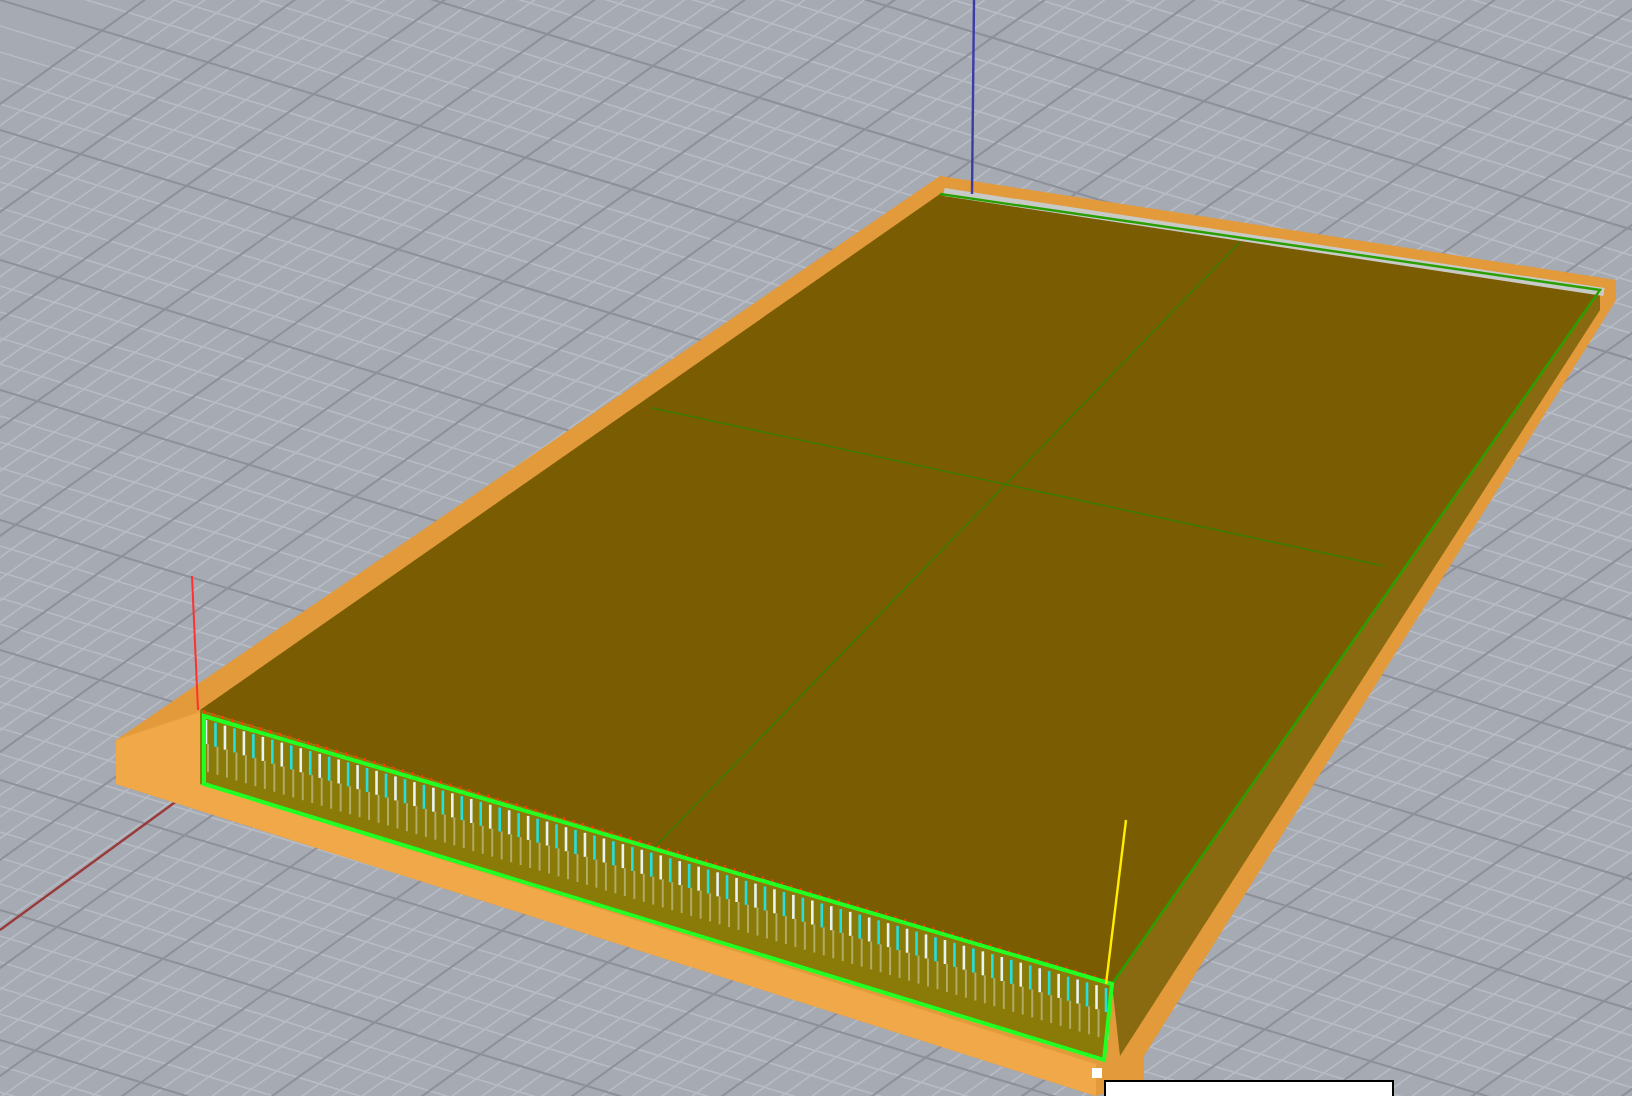 This screenshot has width=1632, height=1096. What do you see at coordinates (195, 643) in the screenshot?
I see `gumball-axis-line` at bounding box center [195, 643].